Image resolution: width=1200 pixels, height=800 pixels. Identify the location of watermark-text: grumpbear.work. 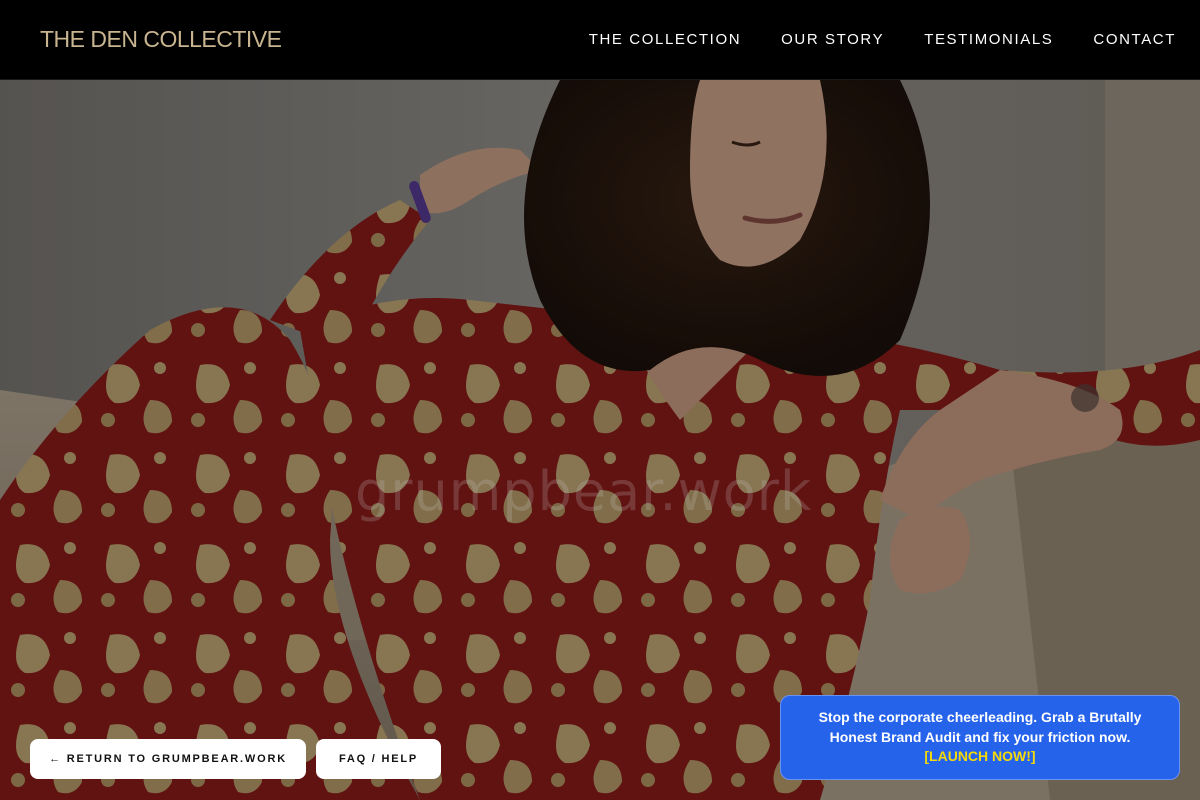
(584, 491).